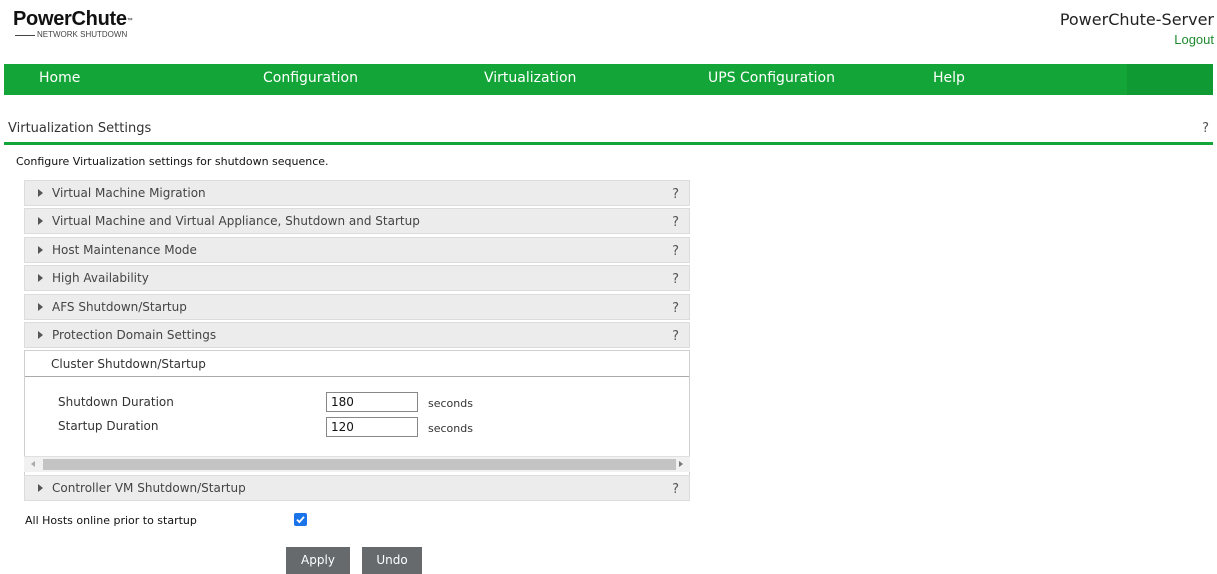 Image resolution: width=1217 pixels, height=574 pixels. What do you see at coordinates (357, 250) in the screenshot?
I see `accordion-host-maintenance-mode: Host Maintenance Mode ?` at bounding box center [357, 250].